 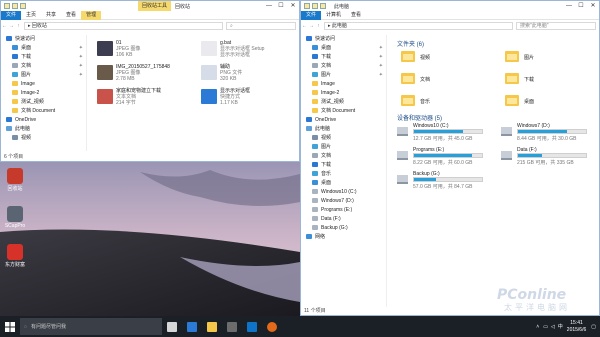 What do you see at coordinates (346, 219) in the screenshot?
I see `nav-item: Data (F:)` at bounding box center [346, 219].